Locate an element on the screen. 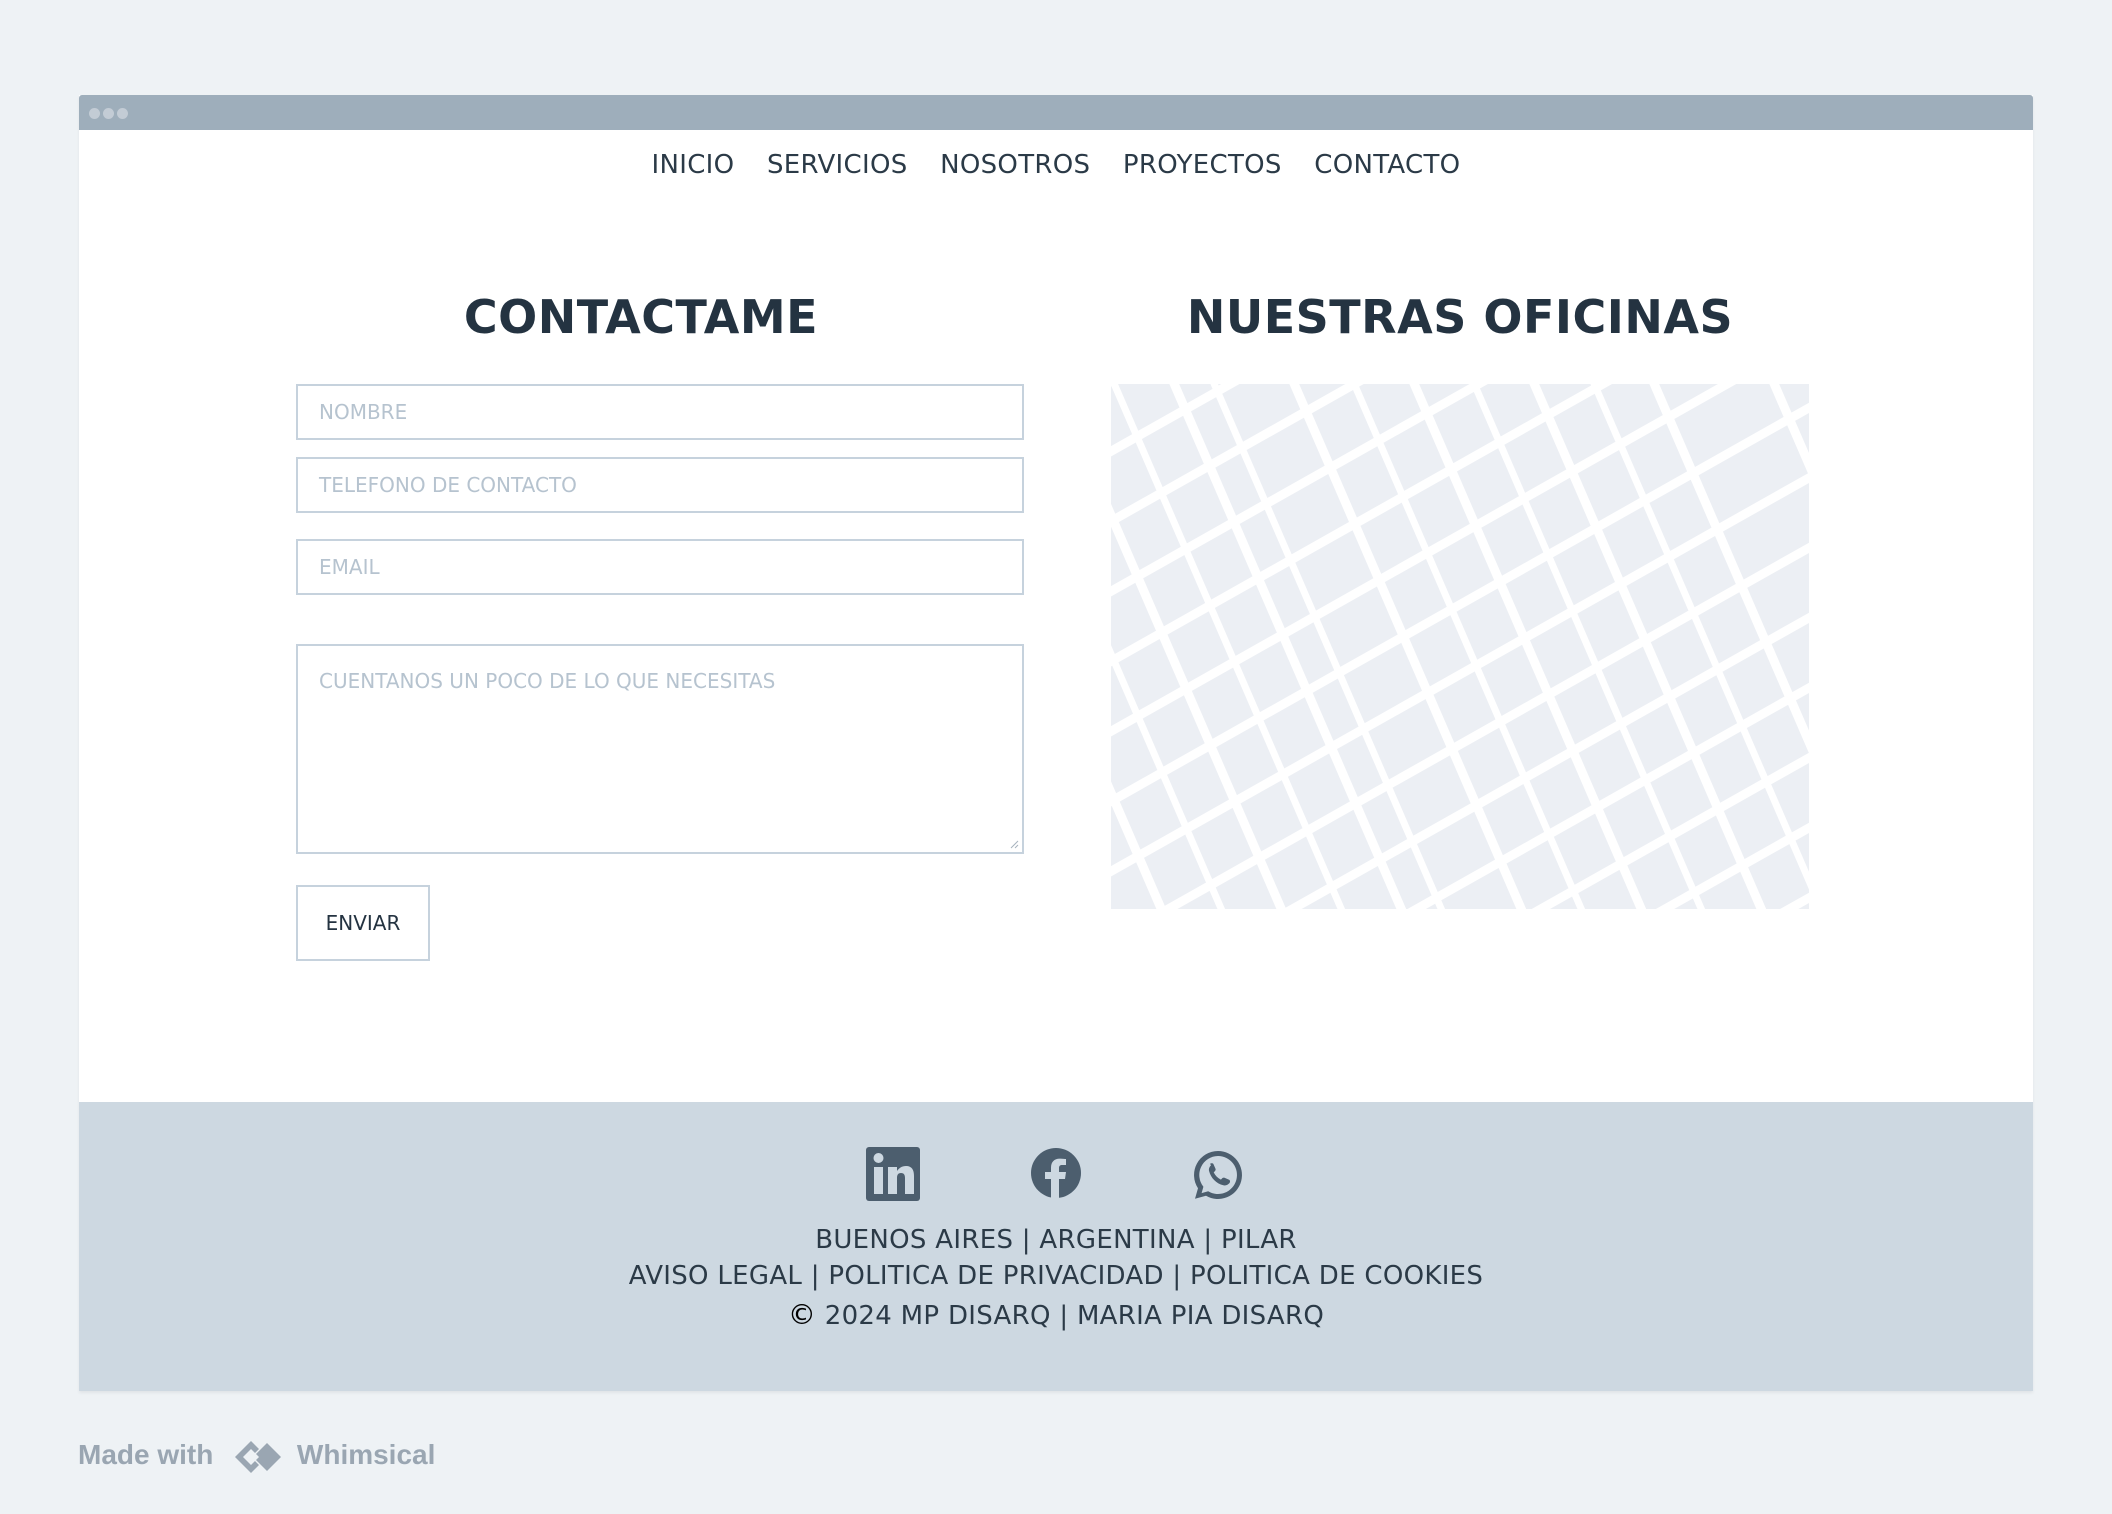 The image size is (2112, 1514). footer-copyright: © 2024 MP DISARQ | MARIA PIA DISARQ is located at coordinates (1056, 1314).